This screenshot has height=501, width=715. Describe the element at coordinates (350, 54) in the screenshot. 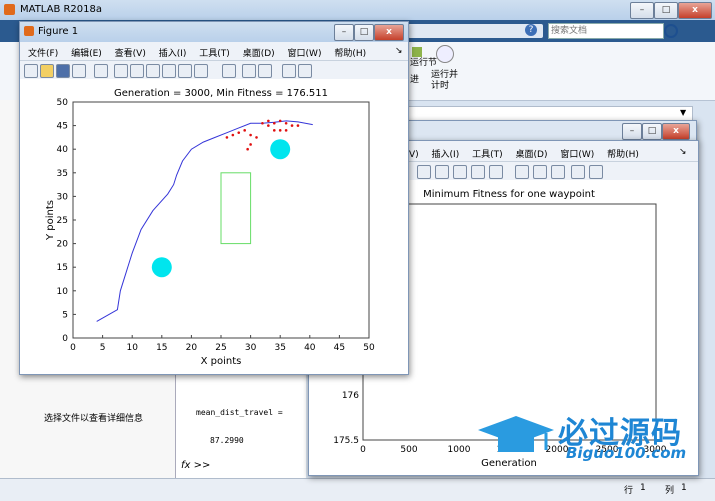

I see `menu-help: 帮助(H)` at that location.